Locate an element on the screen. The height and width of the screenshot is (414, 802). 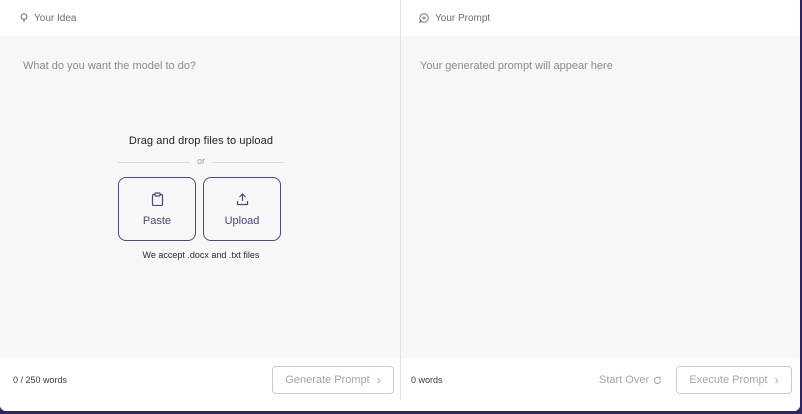
paste-button: Paste is located at coordinates (157, 209).